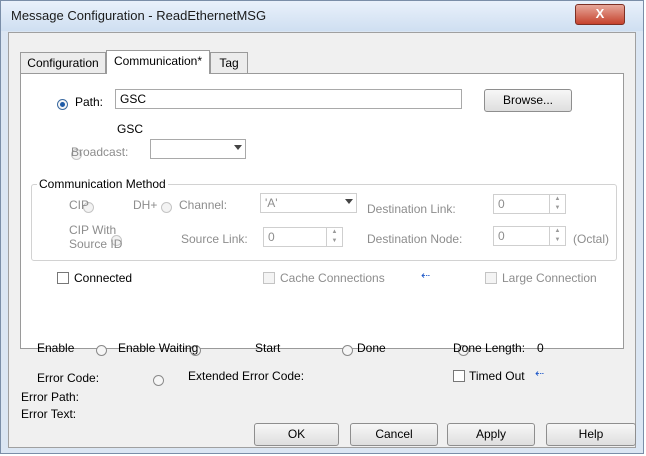  Describe the element at coordinates (371, 348) in the screenshot. I see `done-label: Done` at that location.